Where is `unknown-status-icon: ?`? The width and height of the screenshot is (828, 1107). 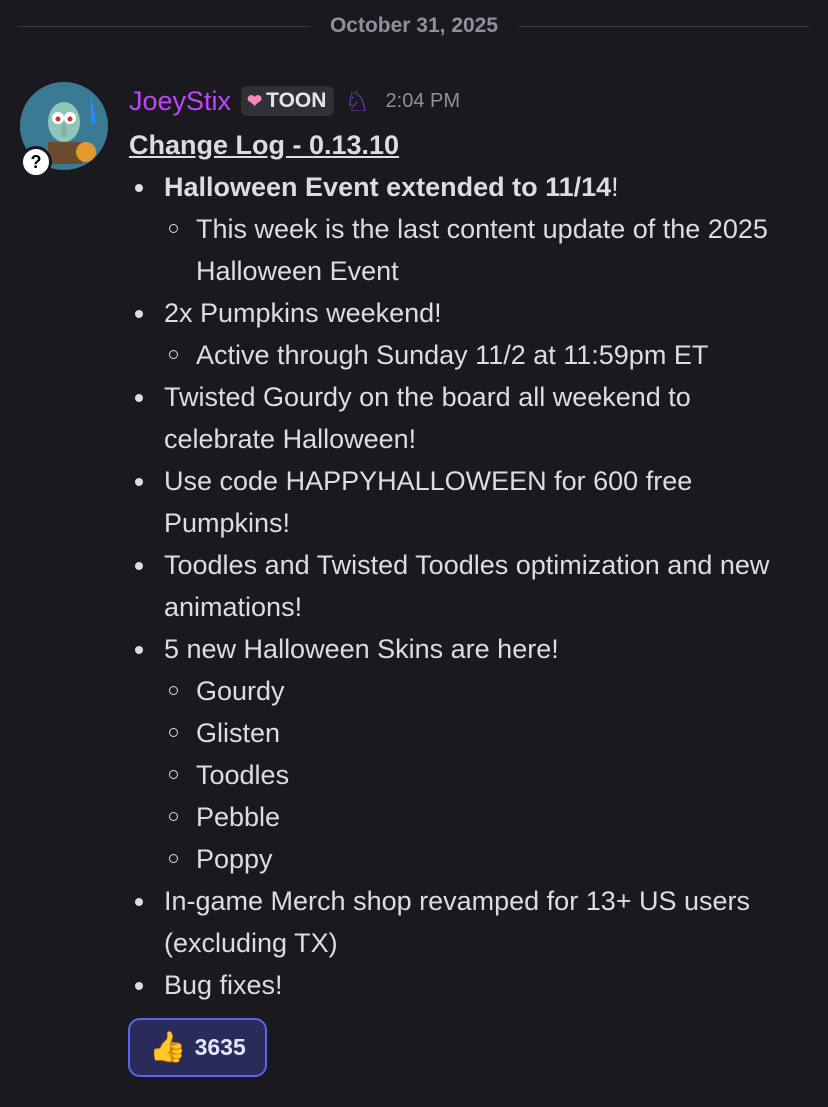 unknown-status-icon: ? is located at coordinates (36, 162).